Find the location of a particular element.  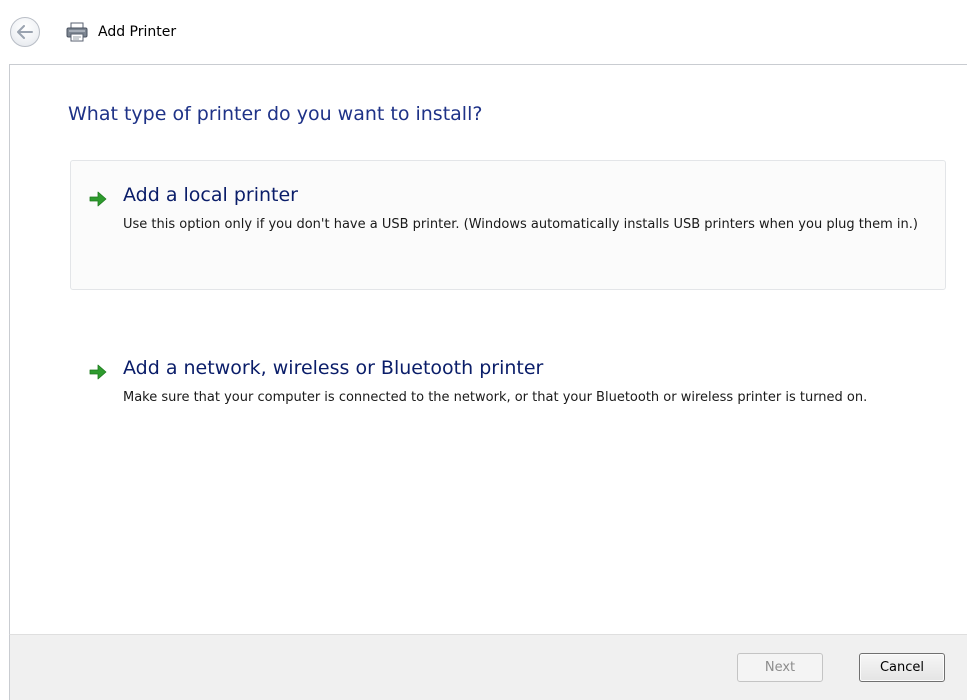

back-arrow-icon is located at coordinates (25, 32).